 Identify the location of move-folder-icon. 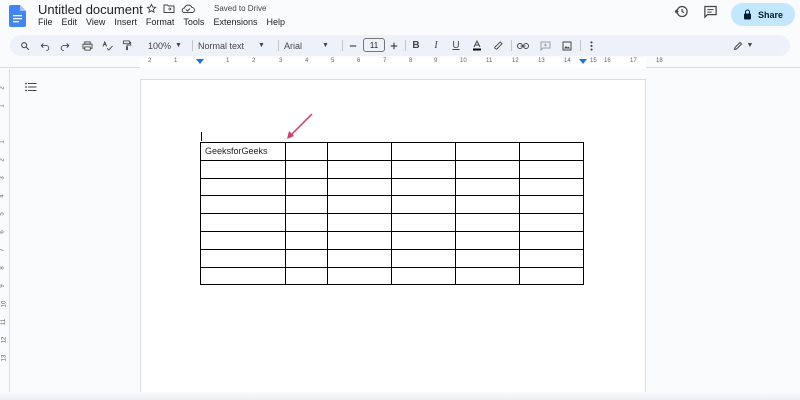
(169, 8).